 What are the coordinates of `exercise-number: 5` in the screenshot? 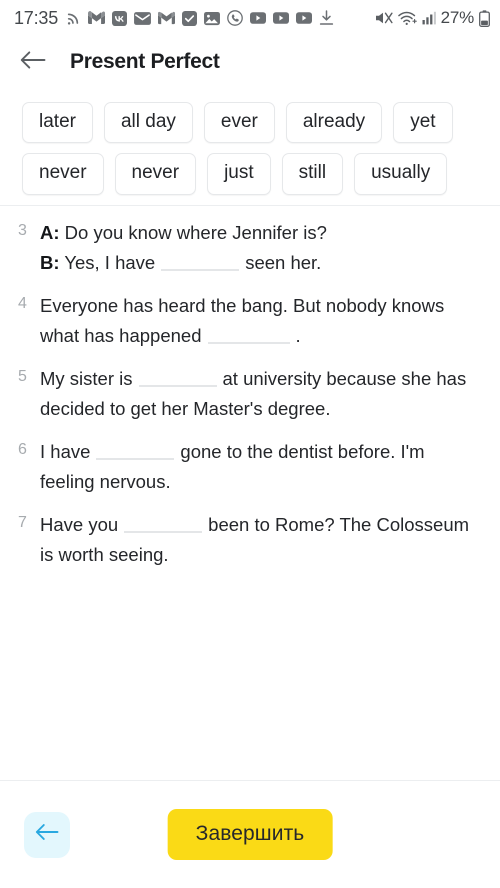 It's located at (22, 376).